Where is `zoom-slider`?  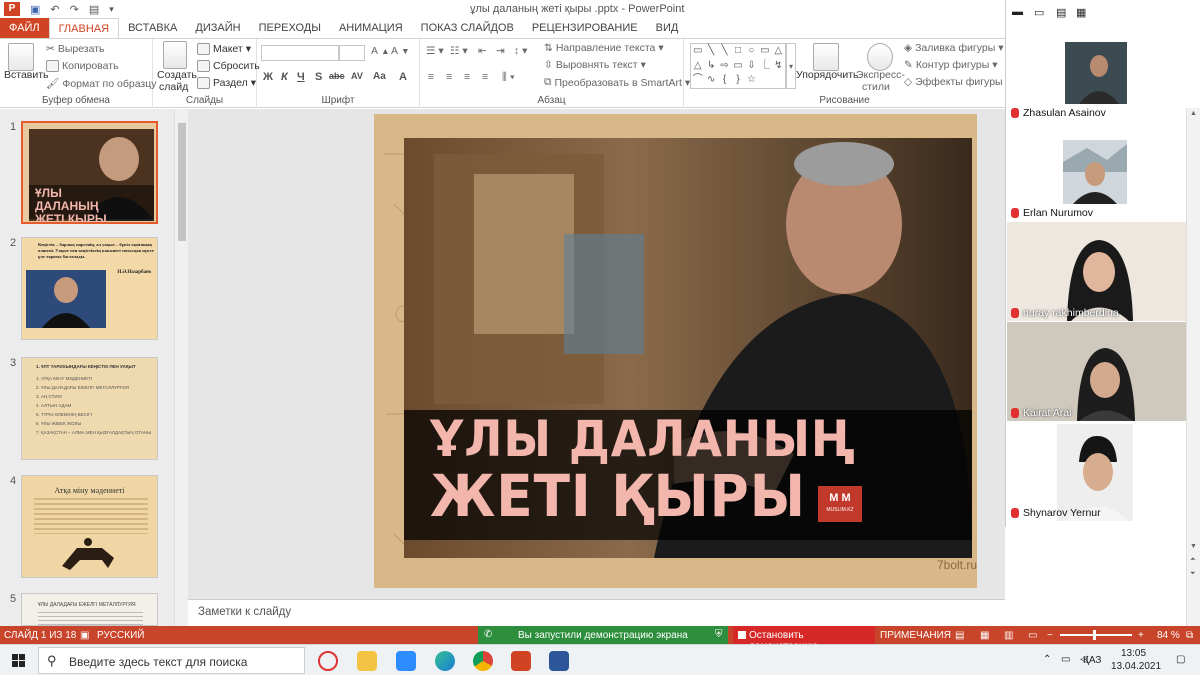
zoom-slider is located at coordinates (1096, 635).